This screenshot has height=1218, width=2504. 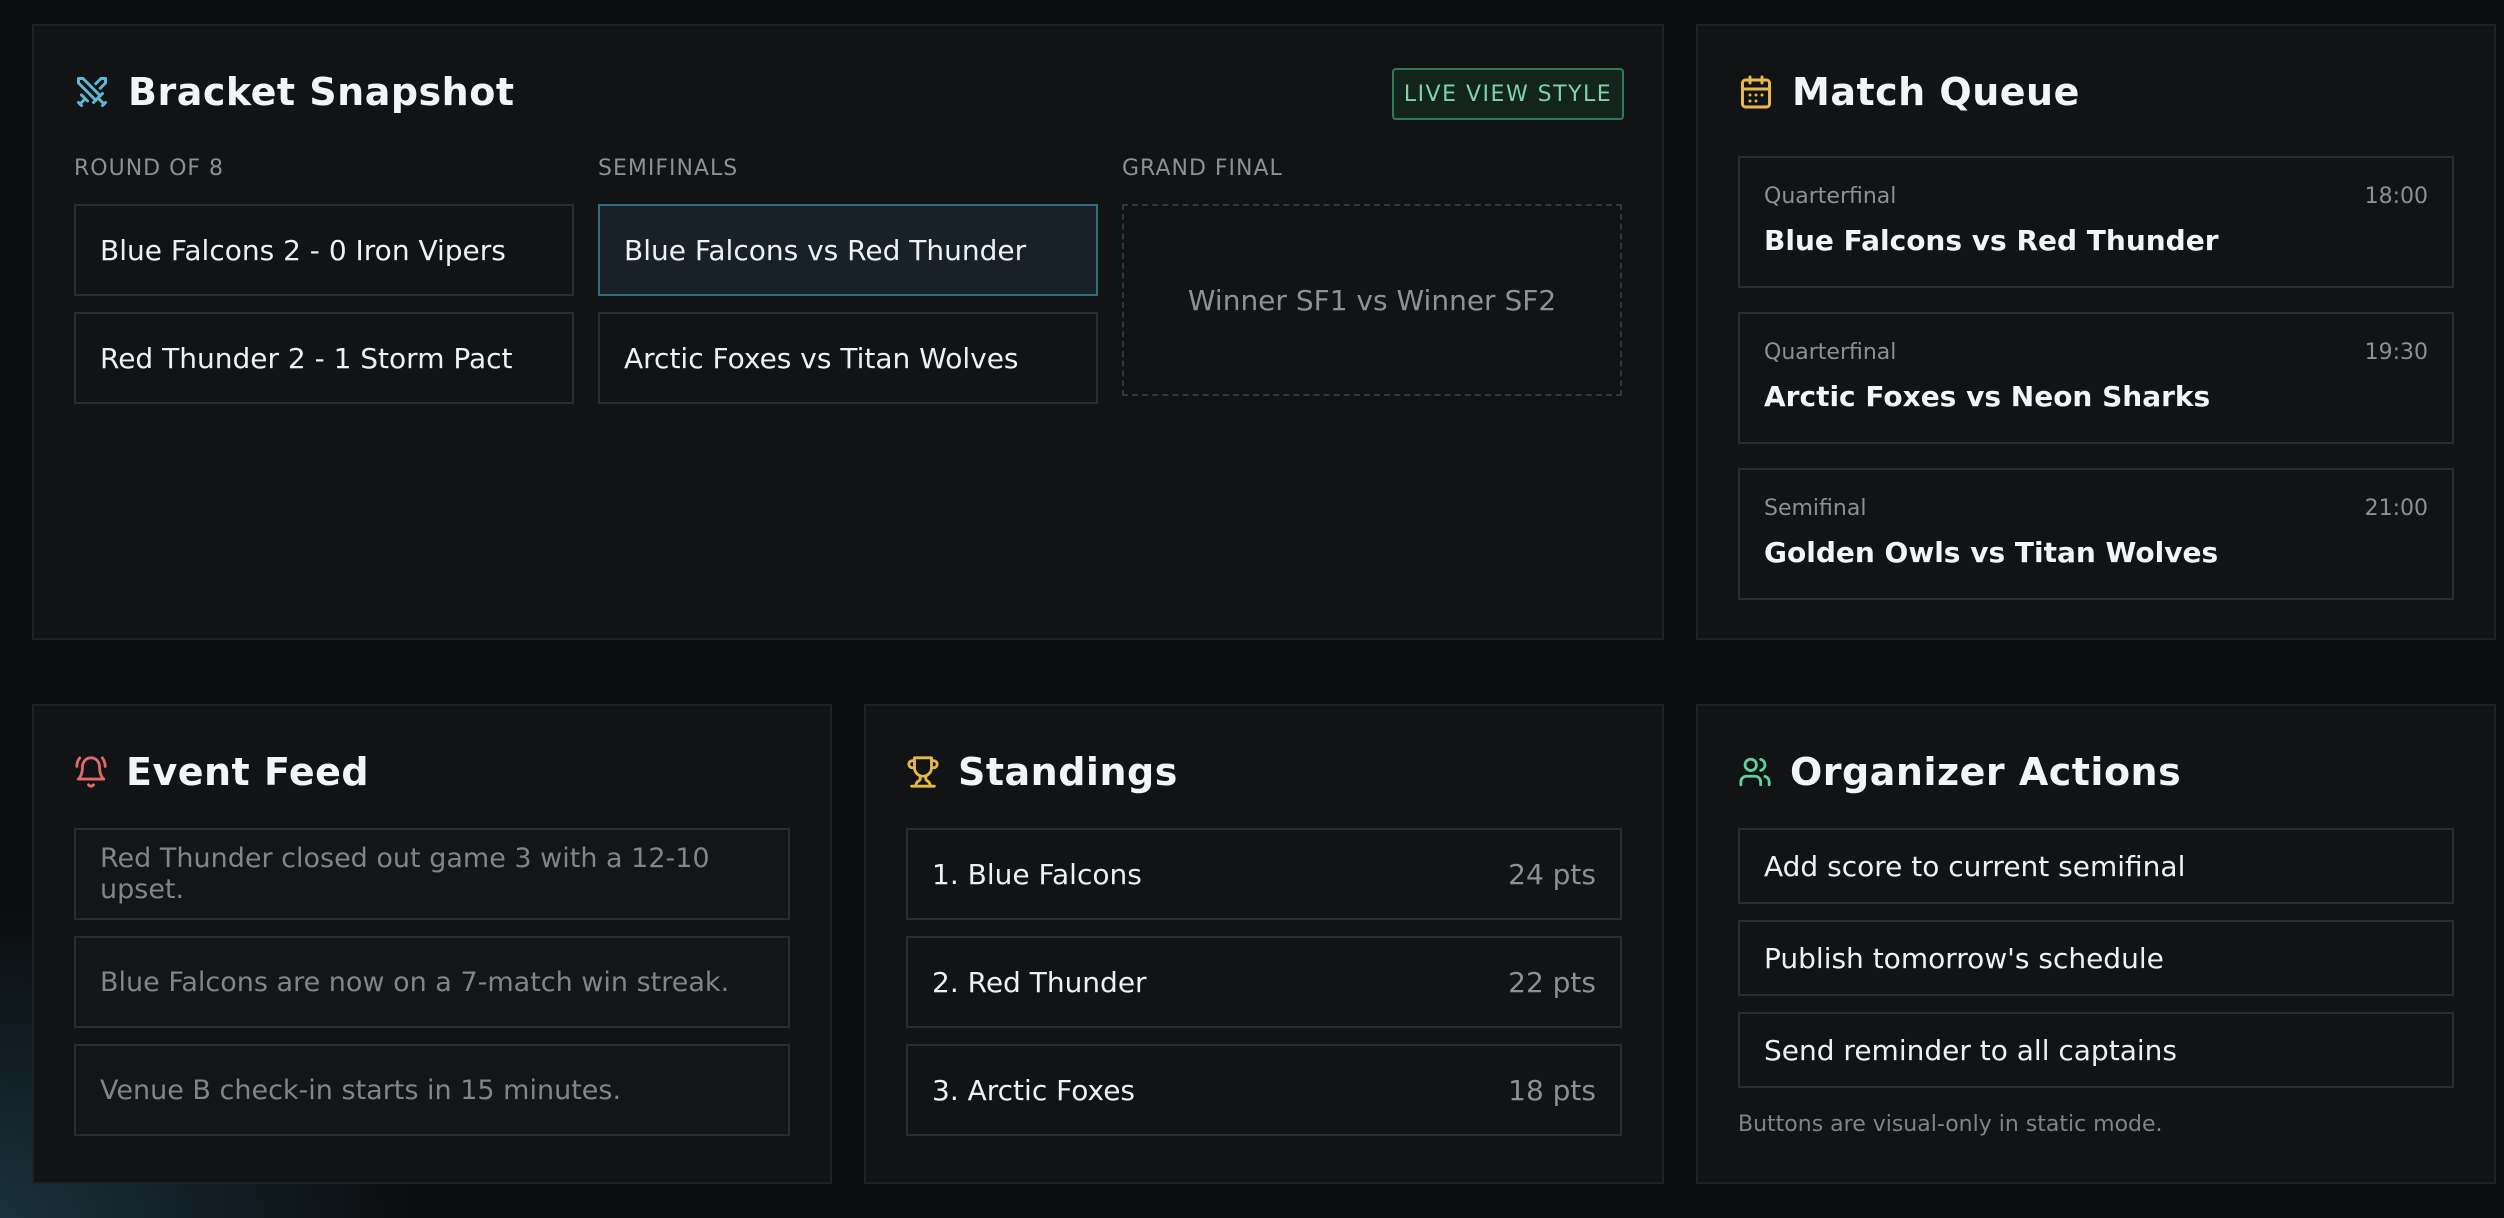 What do you see at coordinates (1264, 874) in the screenshot?
I see `standings-row: 1. Blue Falcons 24 pts` at bounding box center [1264, 874].